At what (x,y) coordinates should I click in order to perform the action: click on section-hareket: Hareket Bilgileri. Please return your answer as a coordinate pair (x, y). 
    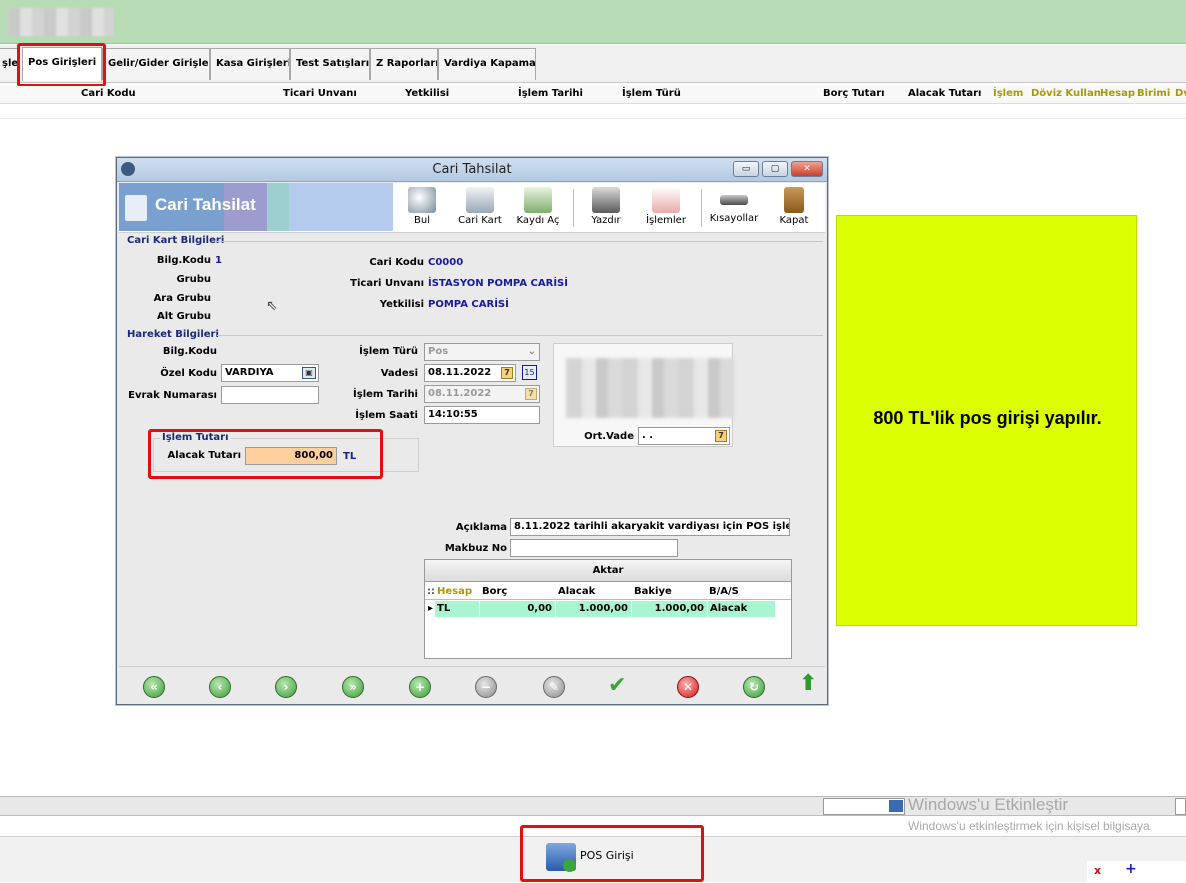
    Looking at the image, I should click on (173, 334).